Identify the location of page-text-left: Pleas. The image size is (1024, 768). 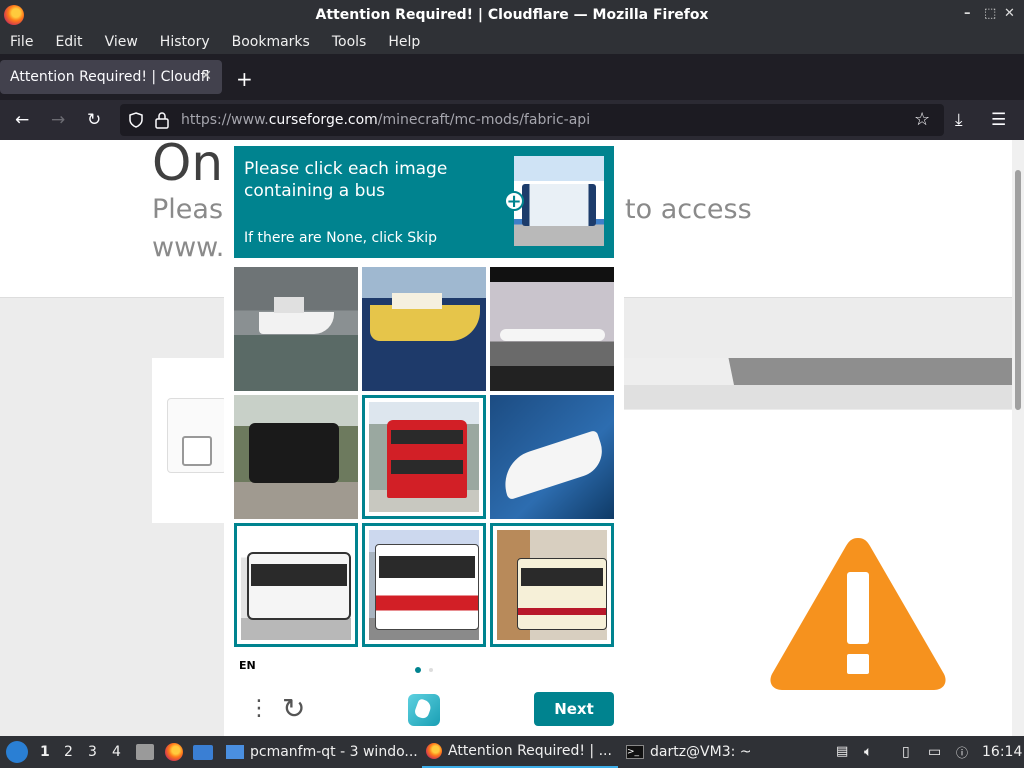
(188, 209).